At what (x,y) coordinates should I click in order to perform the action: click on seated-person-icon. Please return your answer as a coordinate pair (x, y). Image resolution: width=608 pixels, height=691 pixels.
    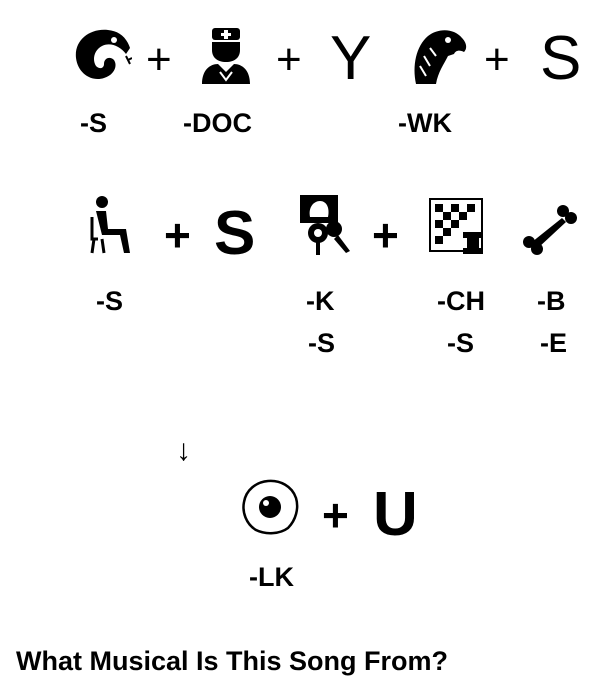
    Looking at the image, I should click on (110, 225).